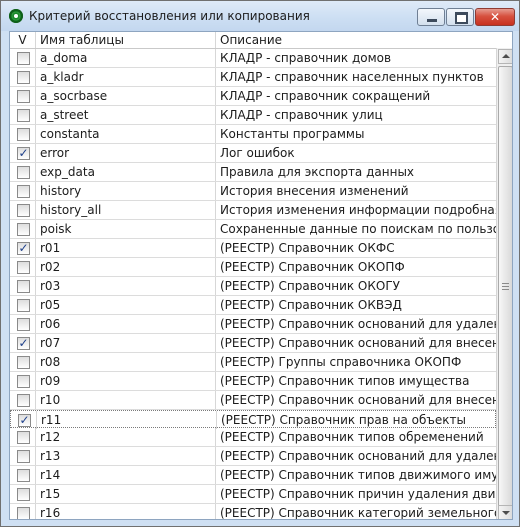 This screenshot has width=520, height=527. I want to click on description-cell: (РЕЕСТР) Справочник ОКВЭД, so click(356, 305).